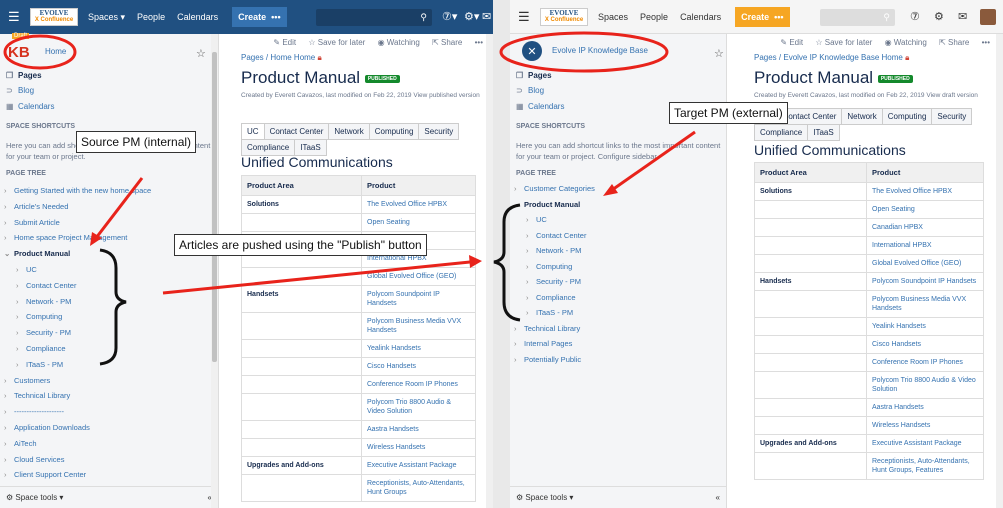 The width and height of the screenshot is (1003, 508). What do you see at coordinates (549, 312) in the screenshot?
I see `tree-item: › ITaaS - PM` at bounding box center [549, 312].